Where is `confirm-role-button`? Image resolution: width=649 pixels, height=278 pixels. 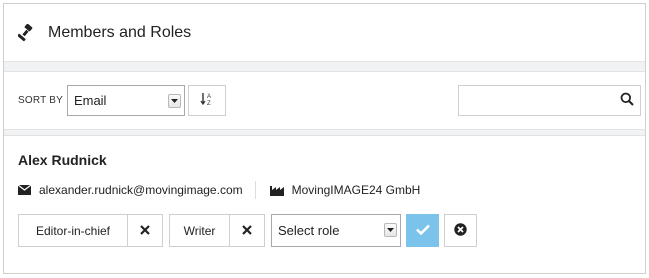
confirm-role-button is located at coordinates (422, 230).